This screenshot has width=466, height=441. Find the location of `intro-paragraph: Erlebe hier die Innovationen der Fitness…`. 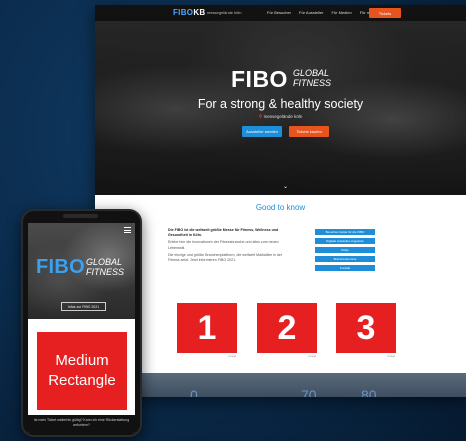

intro-paragraph: Erlebe hier die Innovationen der Fitness… is located at coordinates (223, 245).